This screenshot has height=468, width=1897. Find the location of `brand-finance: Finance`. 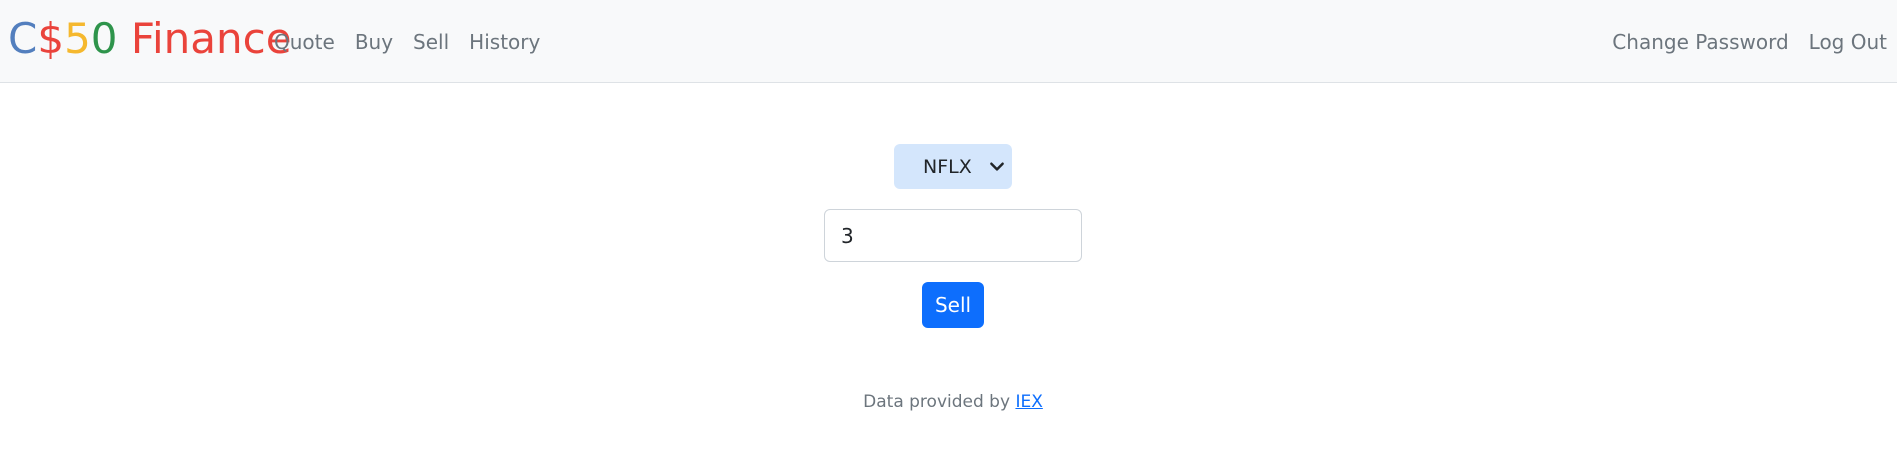

brand-finance: Finance is located at coordinates (204, 38).